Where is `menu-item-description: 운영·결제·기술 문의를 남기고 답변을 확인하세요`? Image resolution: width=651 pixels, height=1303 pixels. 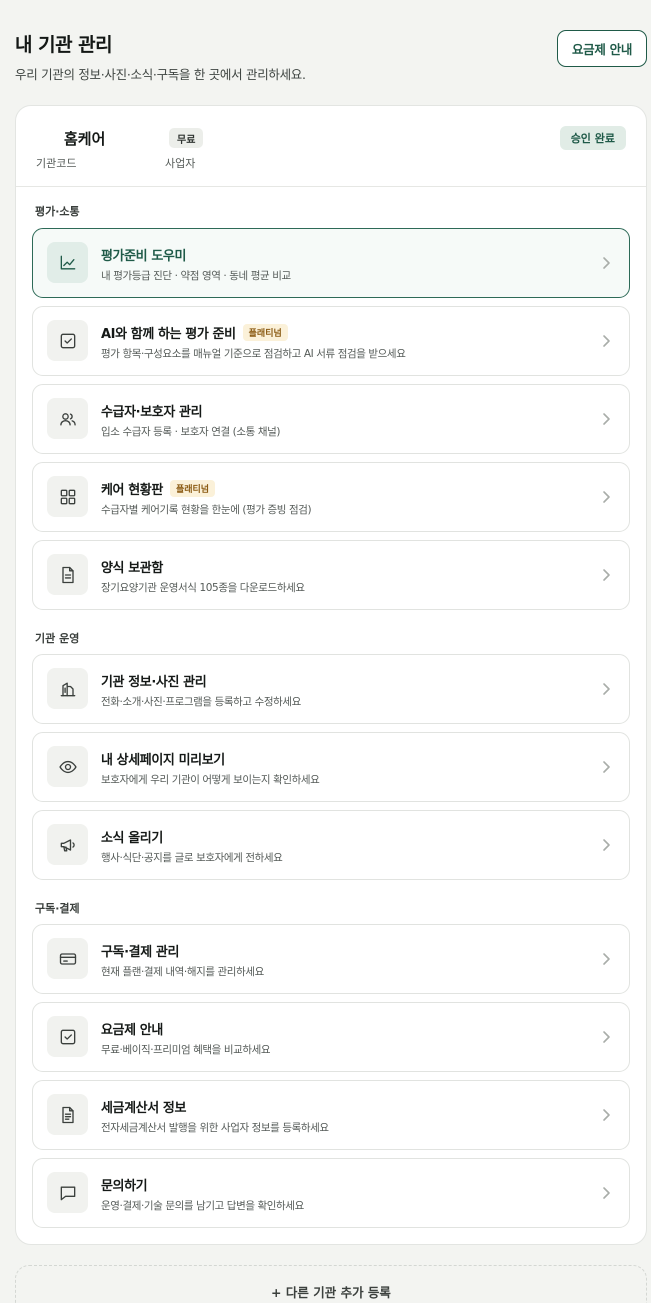
menu-item-description: 운영·결제·기술 문의를 남기고 답변을 확인하세요 is located at coordinates (202, 1206).